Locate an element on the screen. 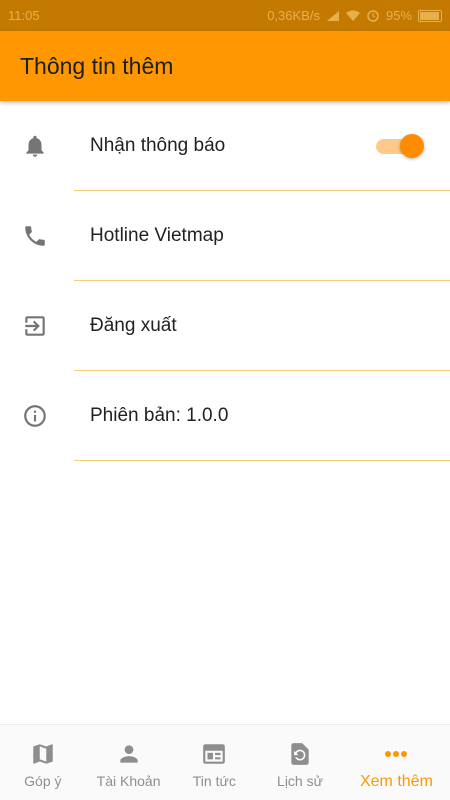 The width and height of the screenshot is (450, 800). notifications-toggle is located at coordinates (400, 146).